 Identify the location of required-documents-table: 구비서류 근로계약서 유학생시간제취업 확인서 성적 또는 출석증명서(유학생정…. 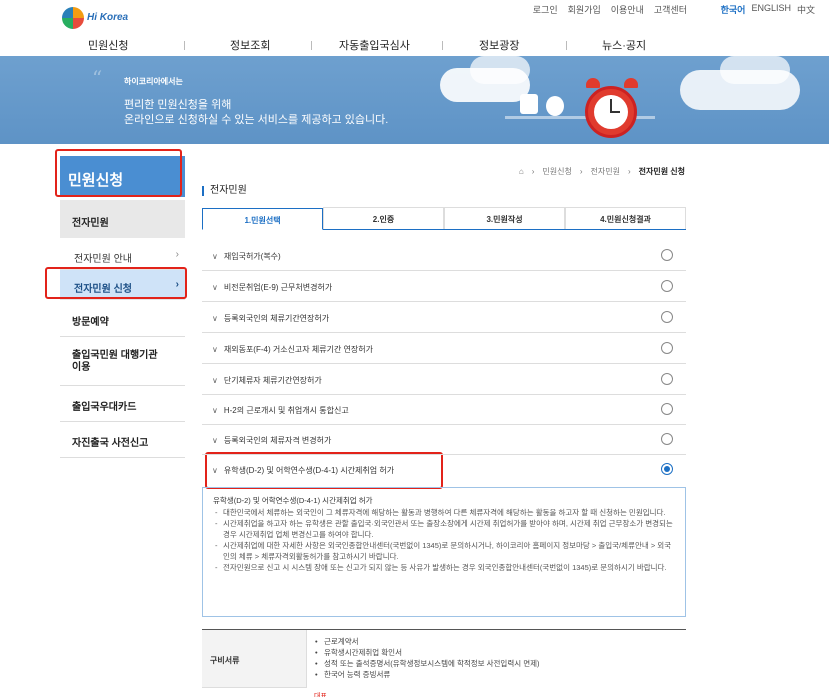
(444, 663).